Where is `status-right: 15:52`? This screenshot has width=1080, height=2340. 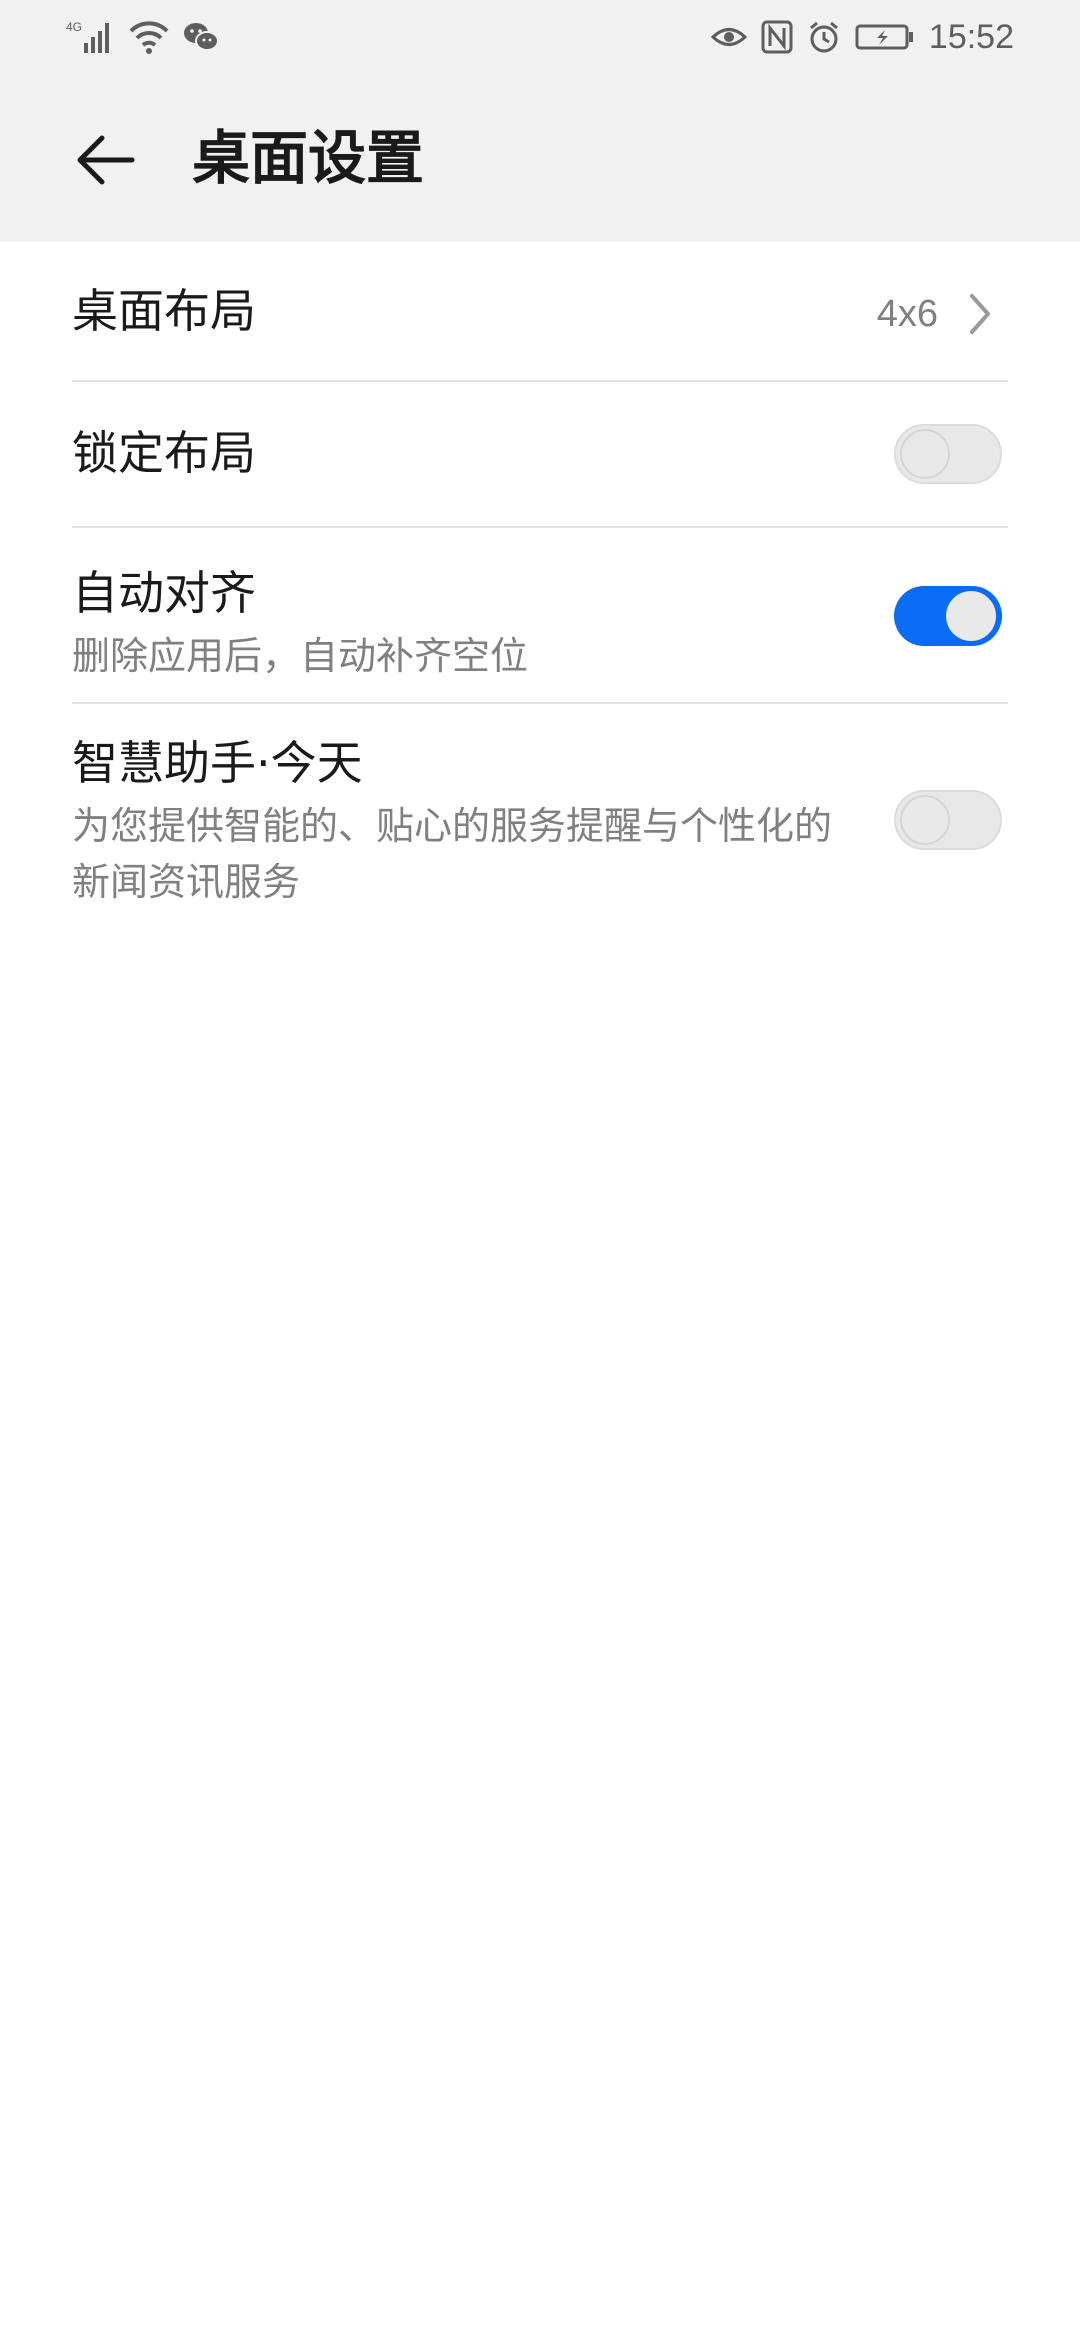
status-right: 15:52 is located at coordinates (862, 37).